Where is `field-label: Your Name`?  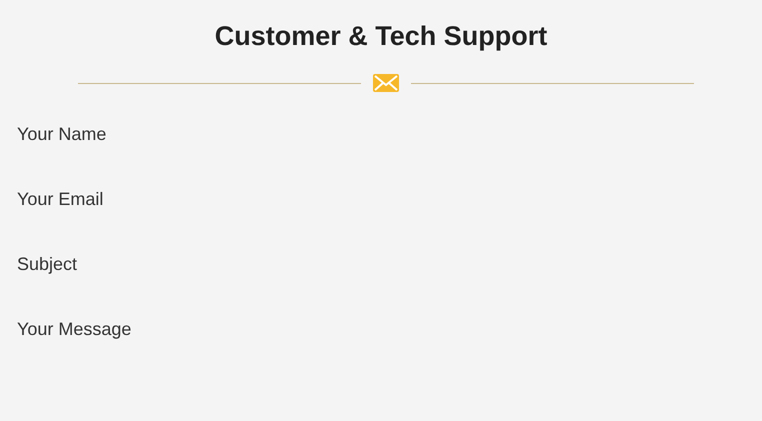 field-label: Your Name is located at coordinates (61, 134).